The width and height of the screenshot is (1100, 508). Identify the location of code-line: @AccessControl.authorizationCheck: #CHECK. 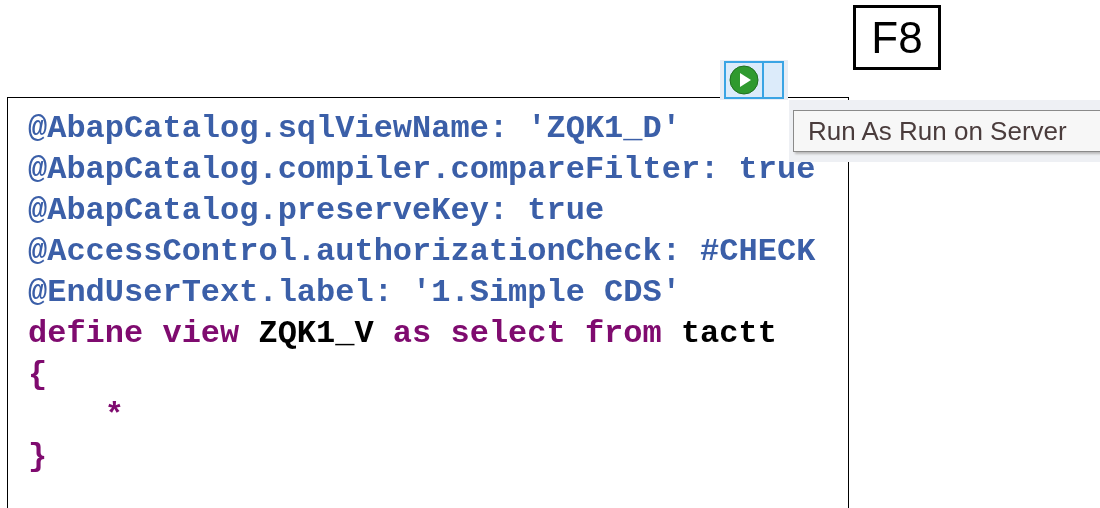
(422, 252).